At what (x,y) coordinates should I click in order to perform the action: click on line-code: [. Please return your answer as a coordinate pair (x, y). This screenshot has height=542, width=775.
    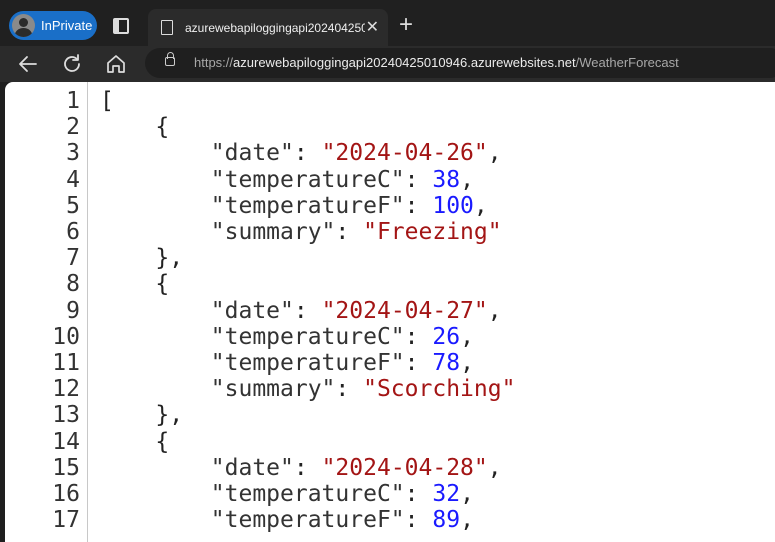
    Looking at the image, I should click on (107, 101).